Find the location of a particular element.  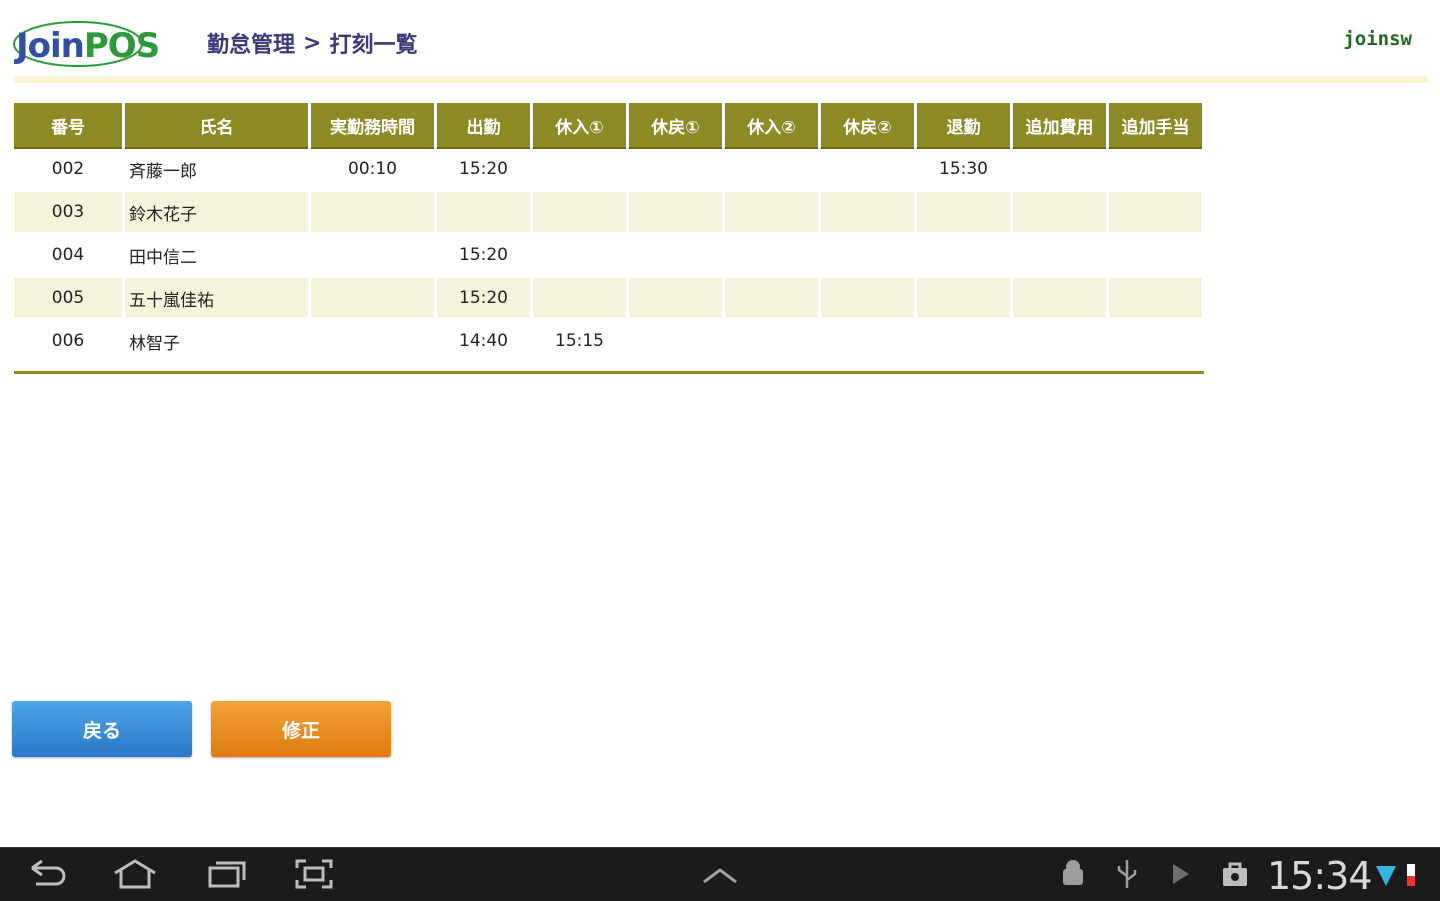

edit-button: 修正 is located at coordinates (301, 729).